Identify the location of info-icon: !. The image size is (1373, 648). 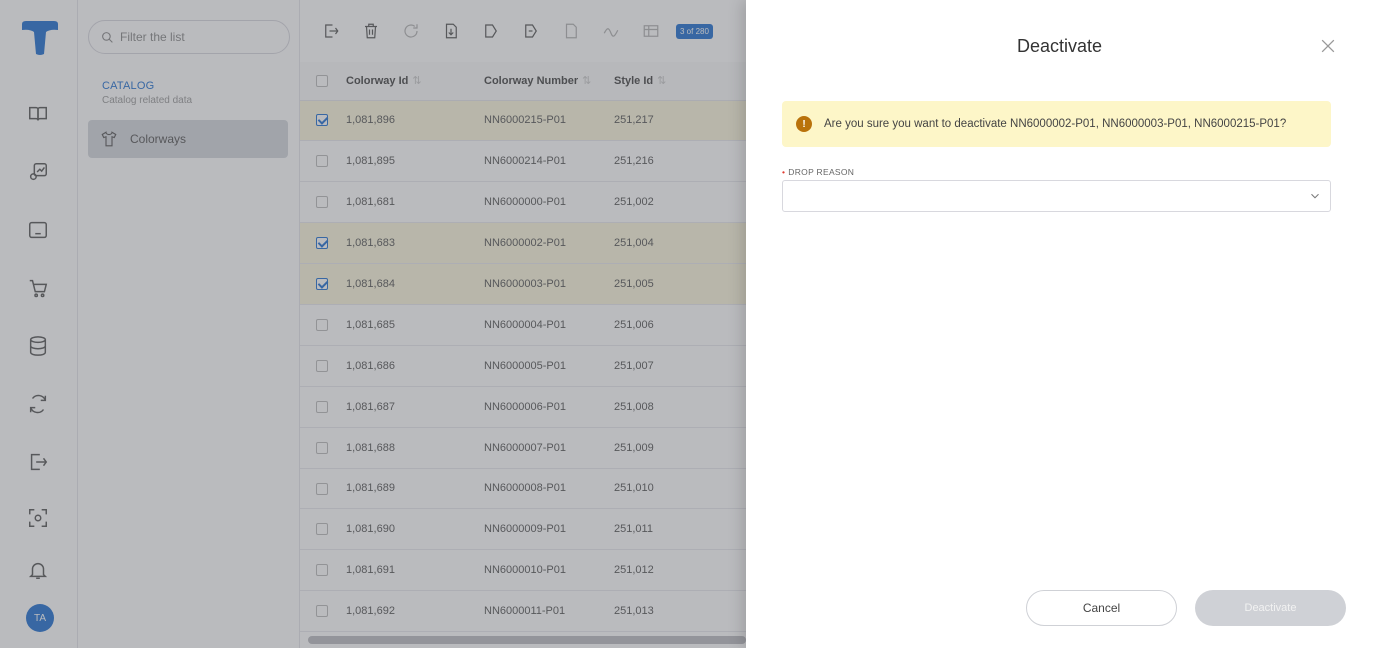
(804, 124).